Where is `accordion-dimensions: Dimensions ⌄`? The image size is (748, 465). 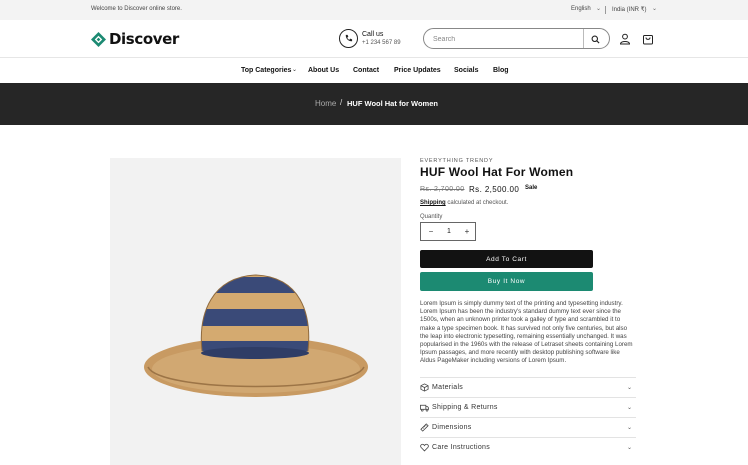
accordion-dimensions: Dimensions ⌄ is located at coordinates (528, 427).